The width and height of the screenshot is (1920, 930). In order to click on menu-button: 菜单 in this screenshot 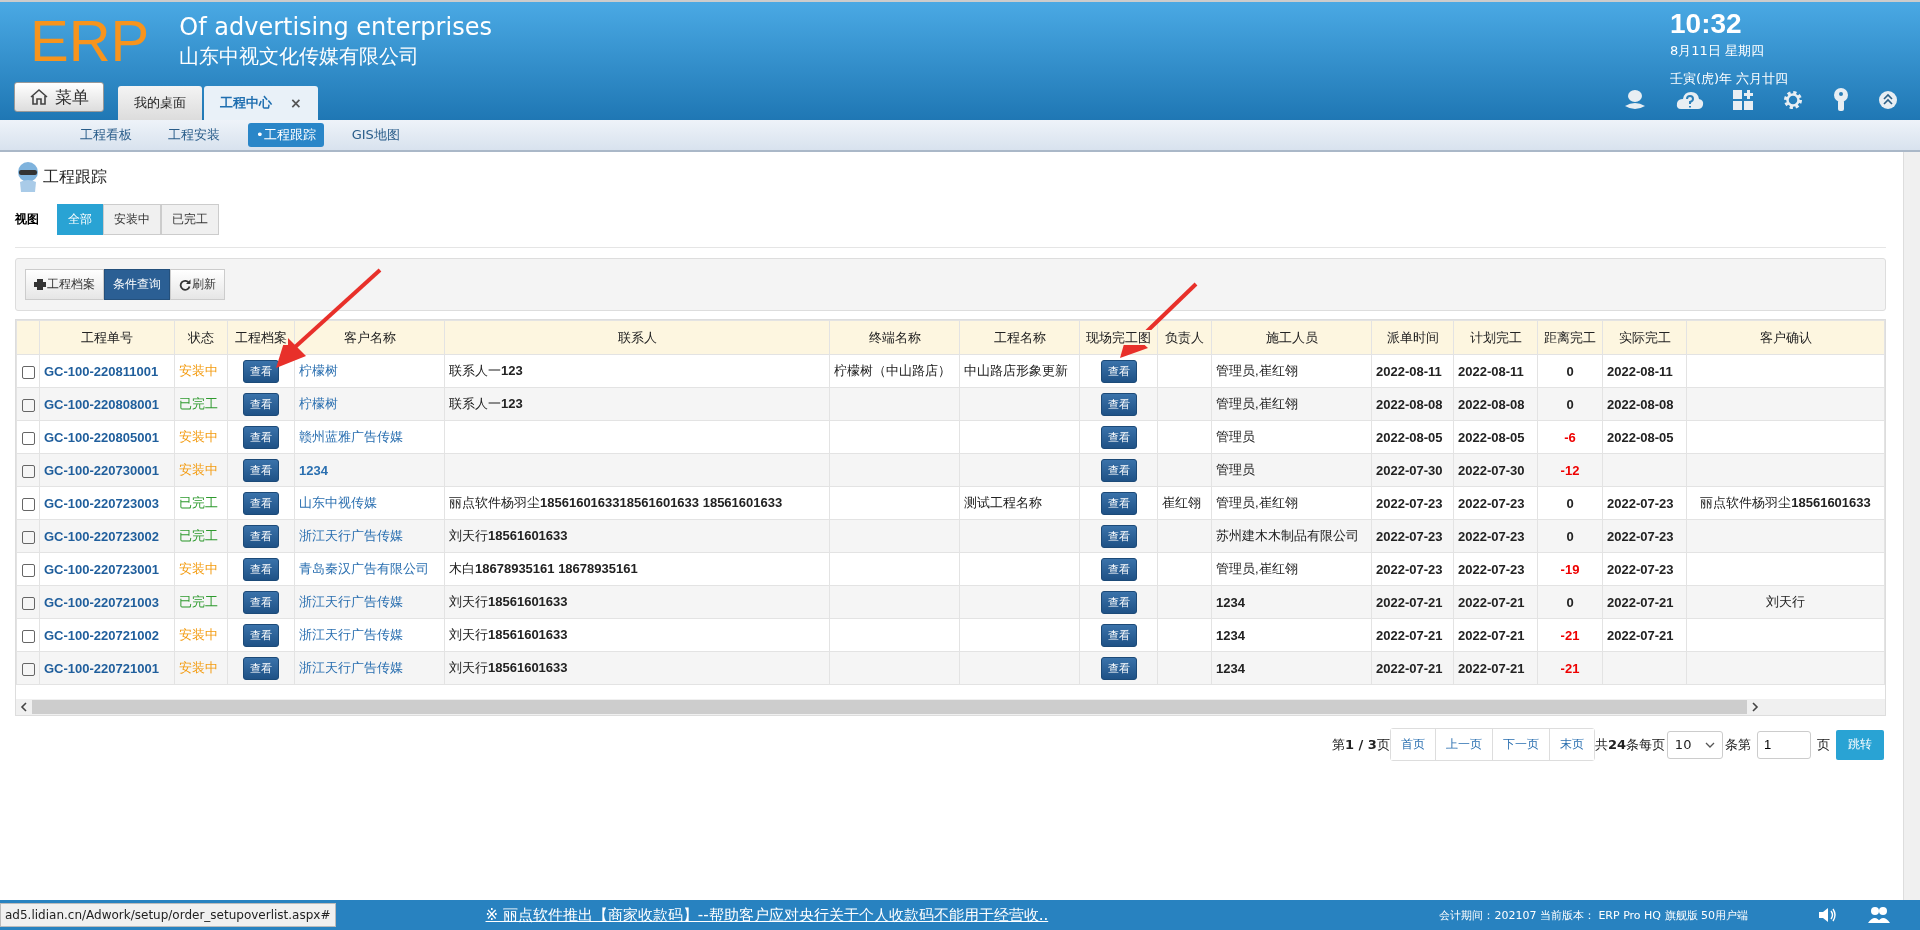, I will do `click(59, 97)`.